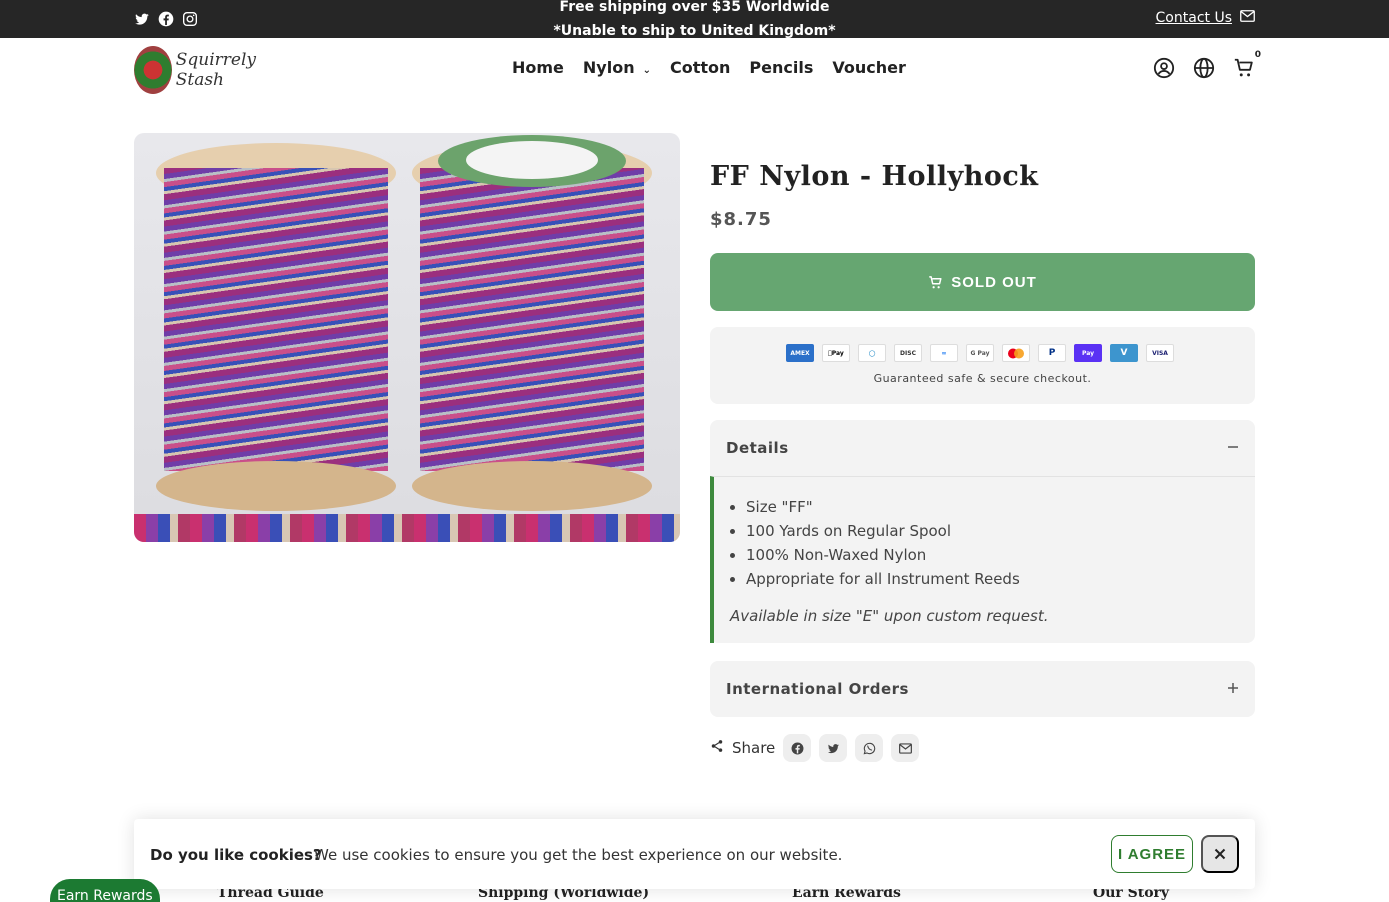  I want to click on cookie-close-button, so click(1220, 854).